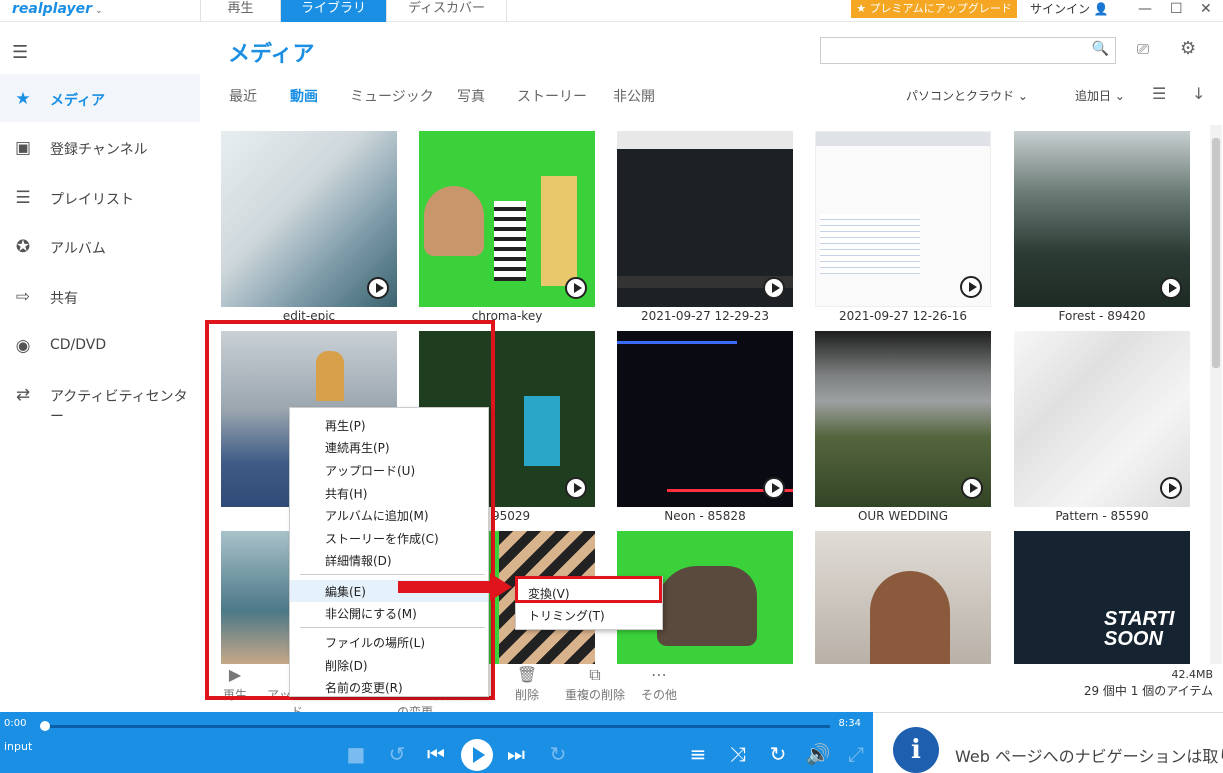  I want to click on search-input: 🔍, so click(968, 50).